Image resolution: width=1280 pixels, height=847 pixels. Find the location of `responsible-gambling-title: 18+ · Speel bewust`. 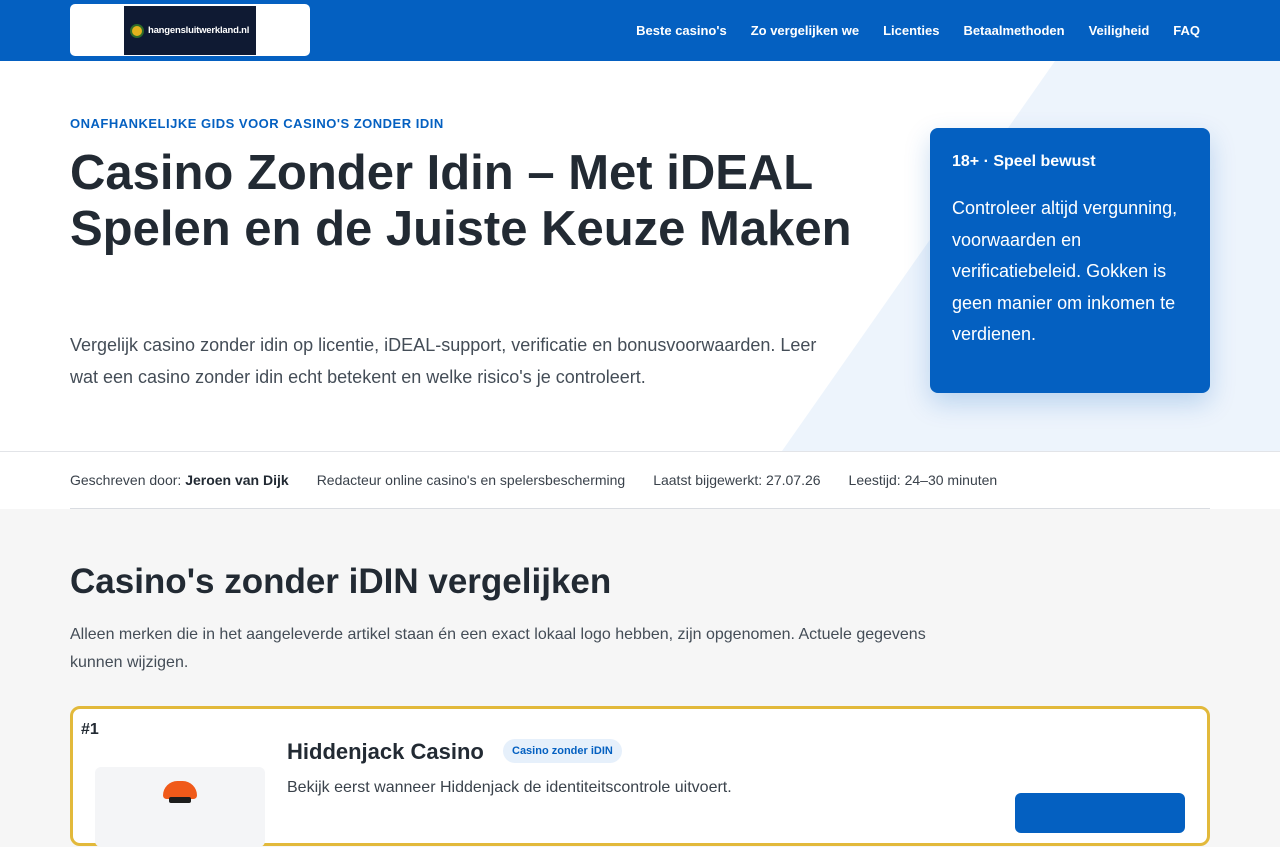

responsible-gambling-title: 18+ · Speel bewust is located at coordinates (1024, 161).